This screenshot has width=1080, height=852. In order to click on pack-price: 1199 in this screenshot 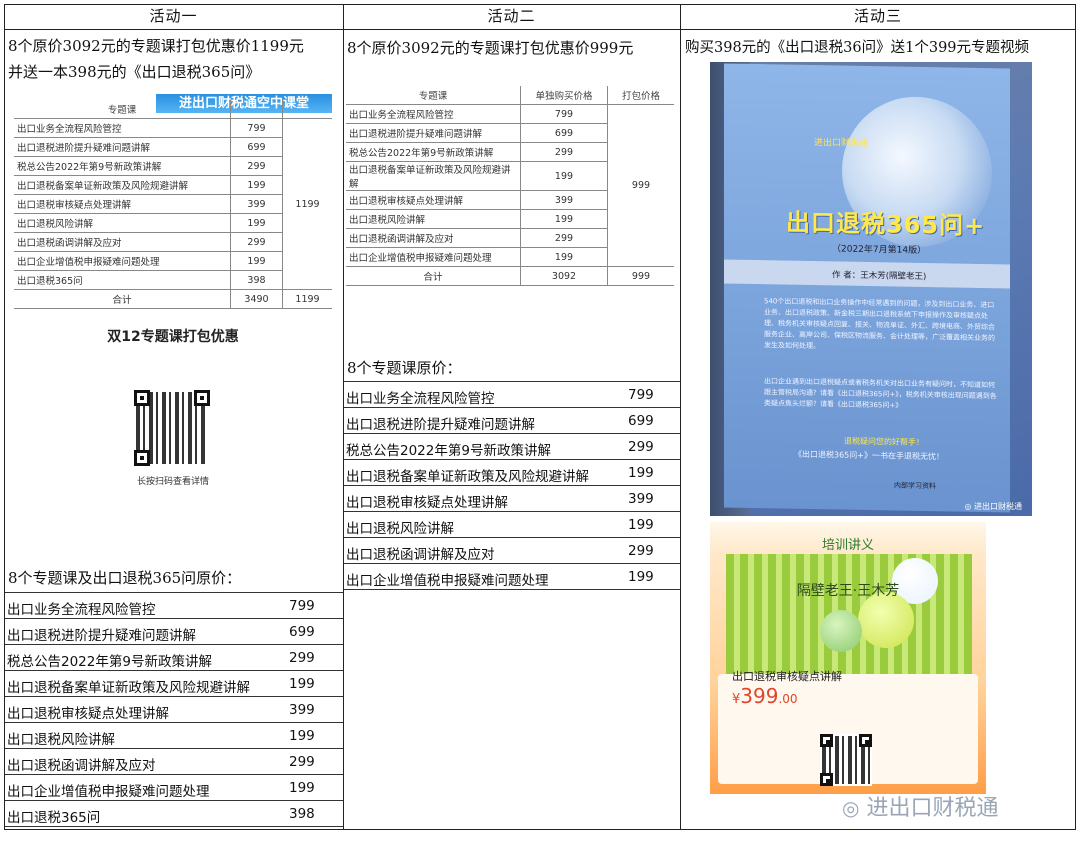, I will do `click(307, 204)`.